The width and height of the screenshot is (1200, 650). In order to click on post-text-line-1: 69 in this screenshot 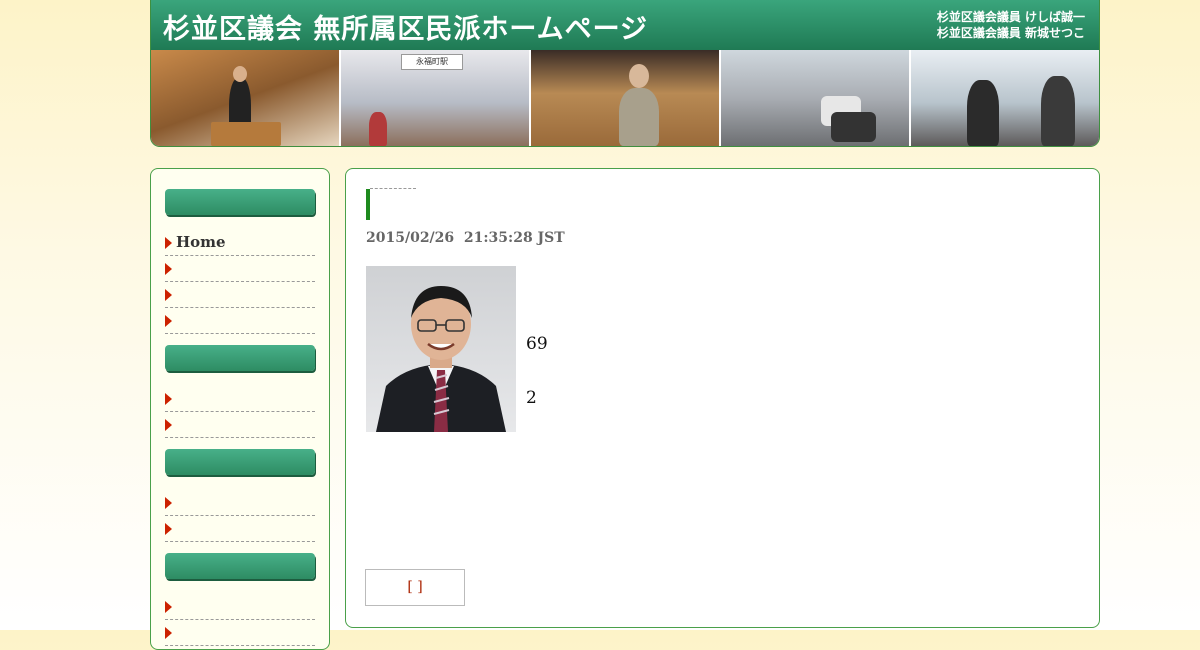, I will do `click(537, 344)`.